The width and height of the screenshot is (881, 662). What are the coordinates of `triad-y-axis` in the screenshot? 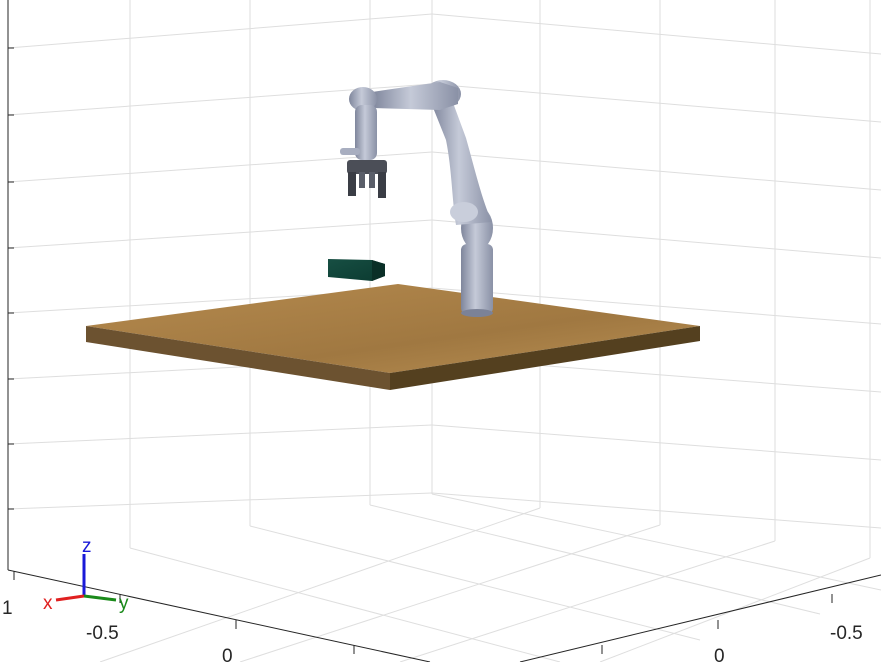 It's located at (100, 598).